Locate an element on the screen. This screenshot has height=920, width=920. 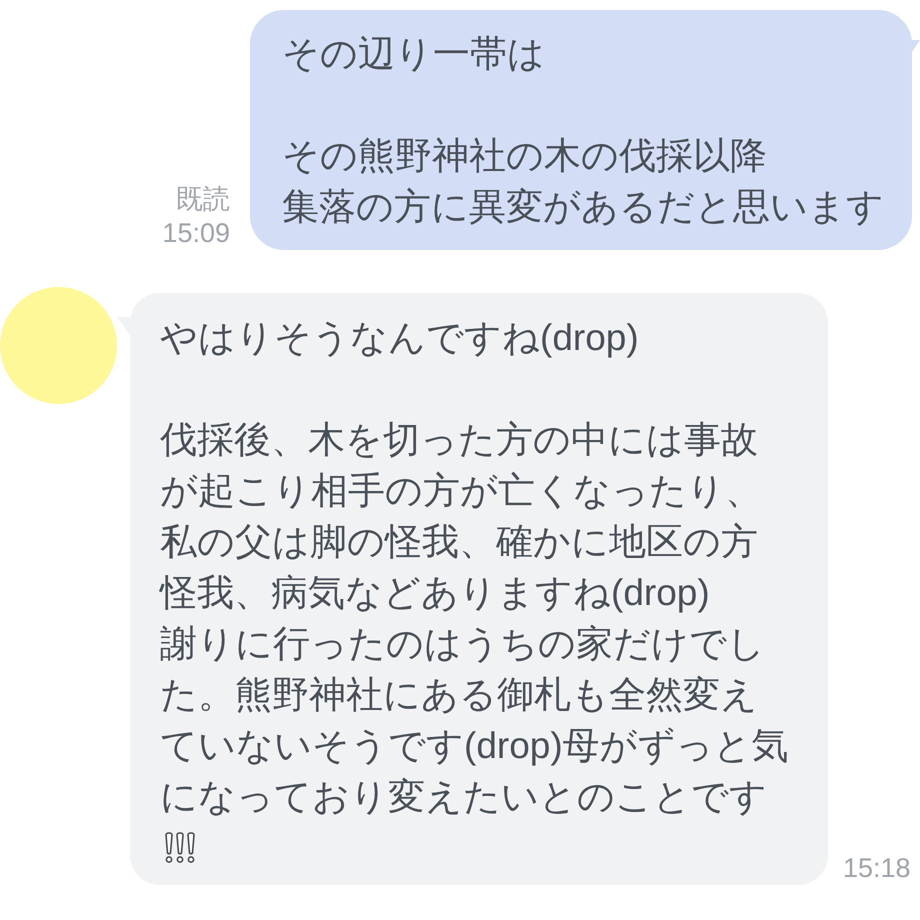
message-text: やはりそうなんですね(drop) is located at coordinates (400, 338).